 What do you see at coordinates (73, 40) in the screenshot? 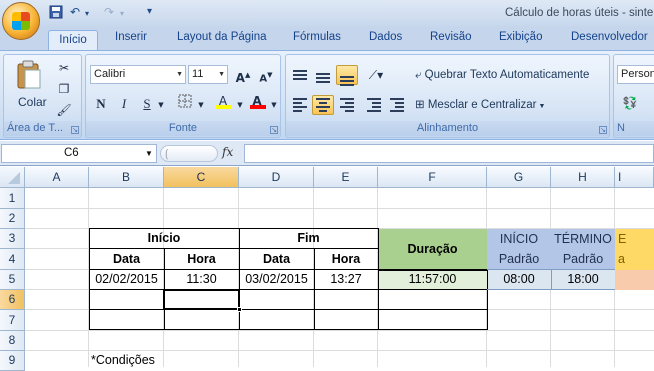
I see `tab-inicio: Início` at bounding box center [73, 40].